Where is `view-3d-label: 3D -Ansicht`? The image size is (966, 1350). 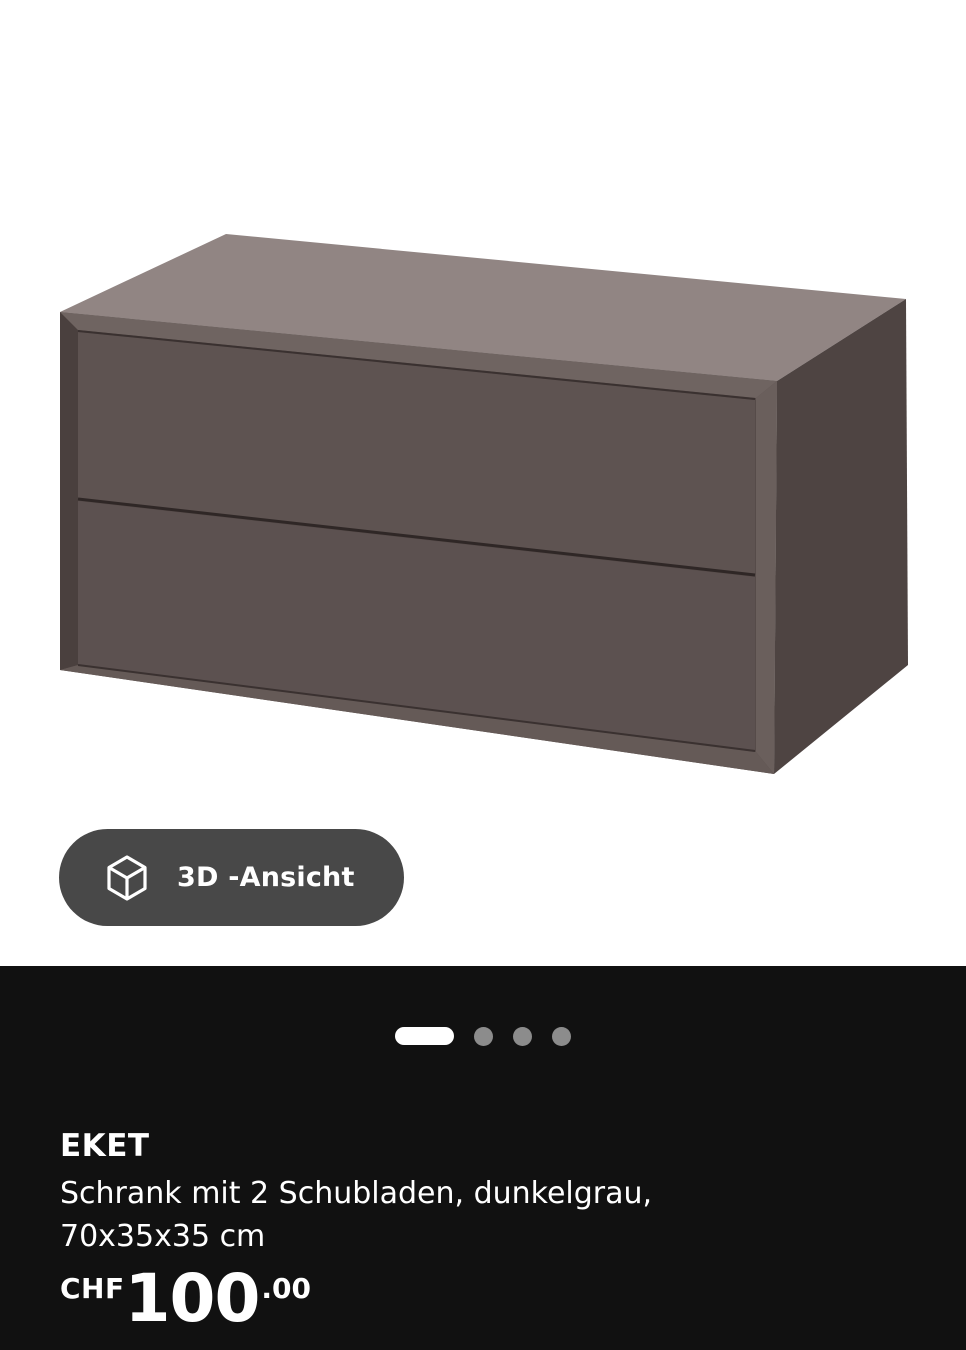
view-3d-label: 3D -Ansicht is located at coordinates (266, 877).